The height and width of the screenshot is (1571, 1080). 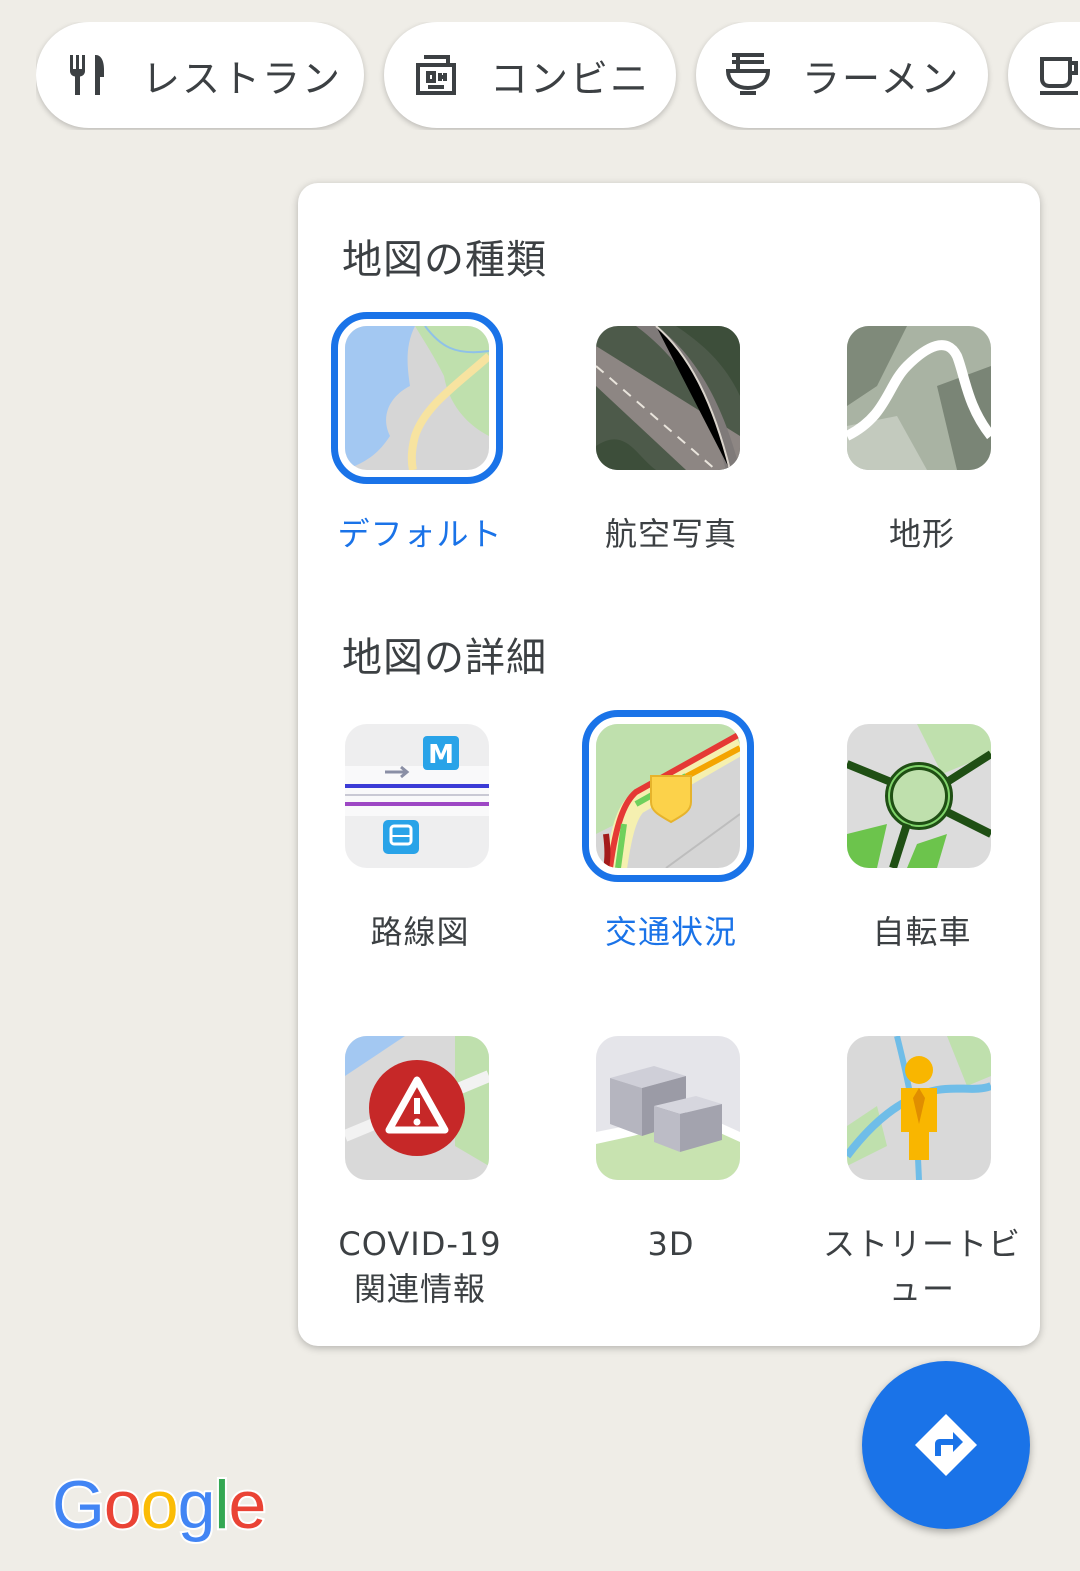 What do you see at coordinates (570, 78) in the screenshot?
I see `chip-label: コンビニ` at bounding box center [570, 78].